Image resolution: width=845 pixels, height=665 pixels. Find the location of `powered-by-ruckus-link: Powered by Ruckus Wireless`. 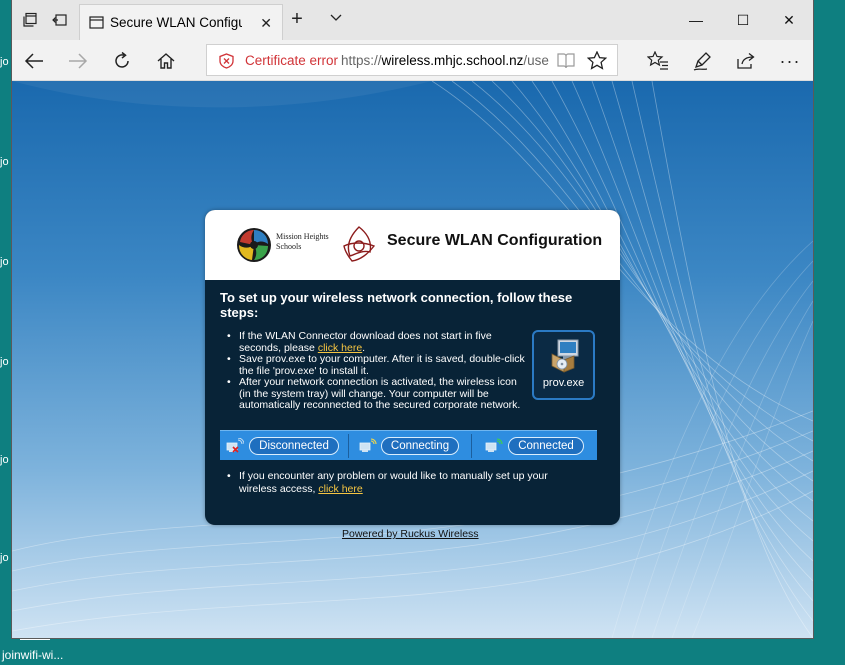

powered-by-ruckus-link: Powered by Ruckus Wireless is located at coordinates (410, 534).